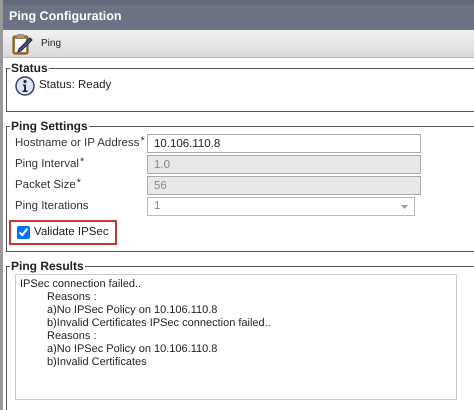 This screenshot has width=474, height=410. I want to click on input-field: 10.106.110.8, so click(284, 143).